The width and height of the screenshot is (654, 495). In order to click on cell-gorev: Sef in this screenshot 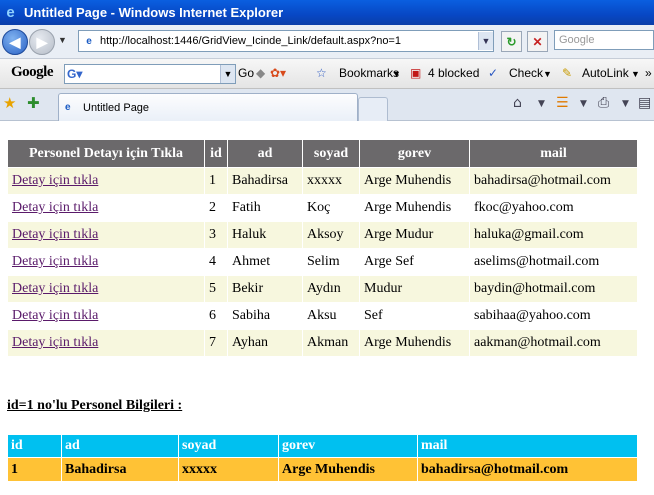, I will do `click(414, 316)`.